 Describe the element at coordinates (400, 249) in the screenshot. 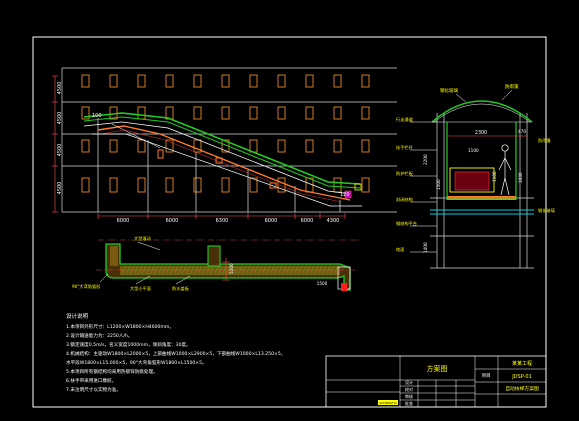

I see `section-callout: 地面` at that location.